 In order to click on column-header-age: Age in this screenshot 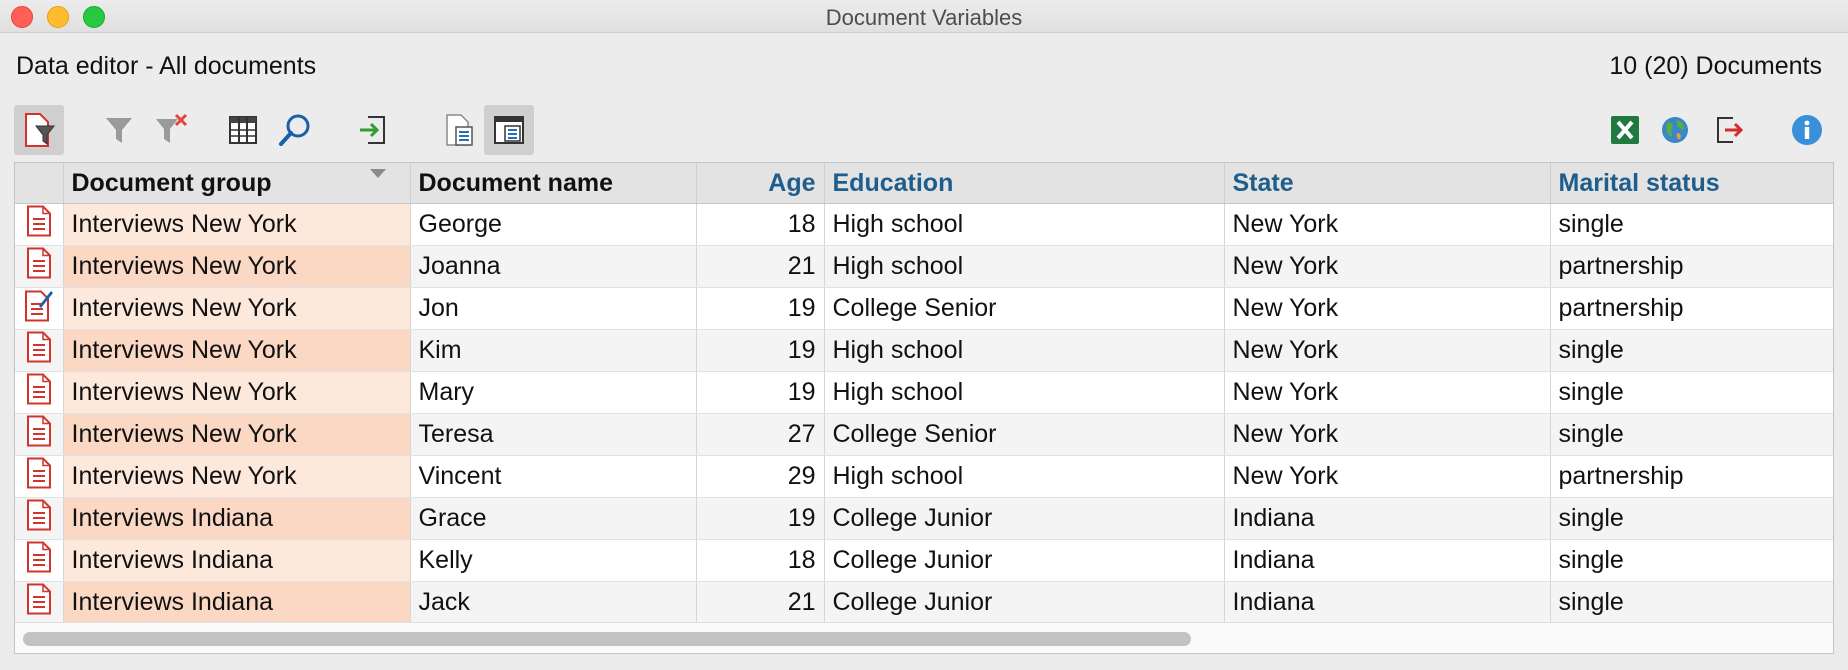, I will do `click(760, 183)`.